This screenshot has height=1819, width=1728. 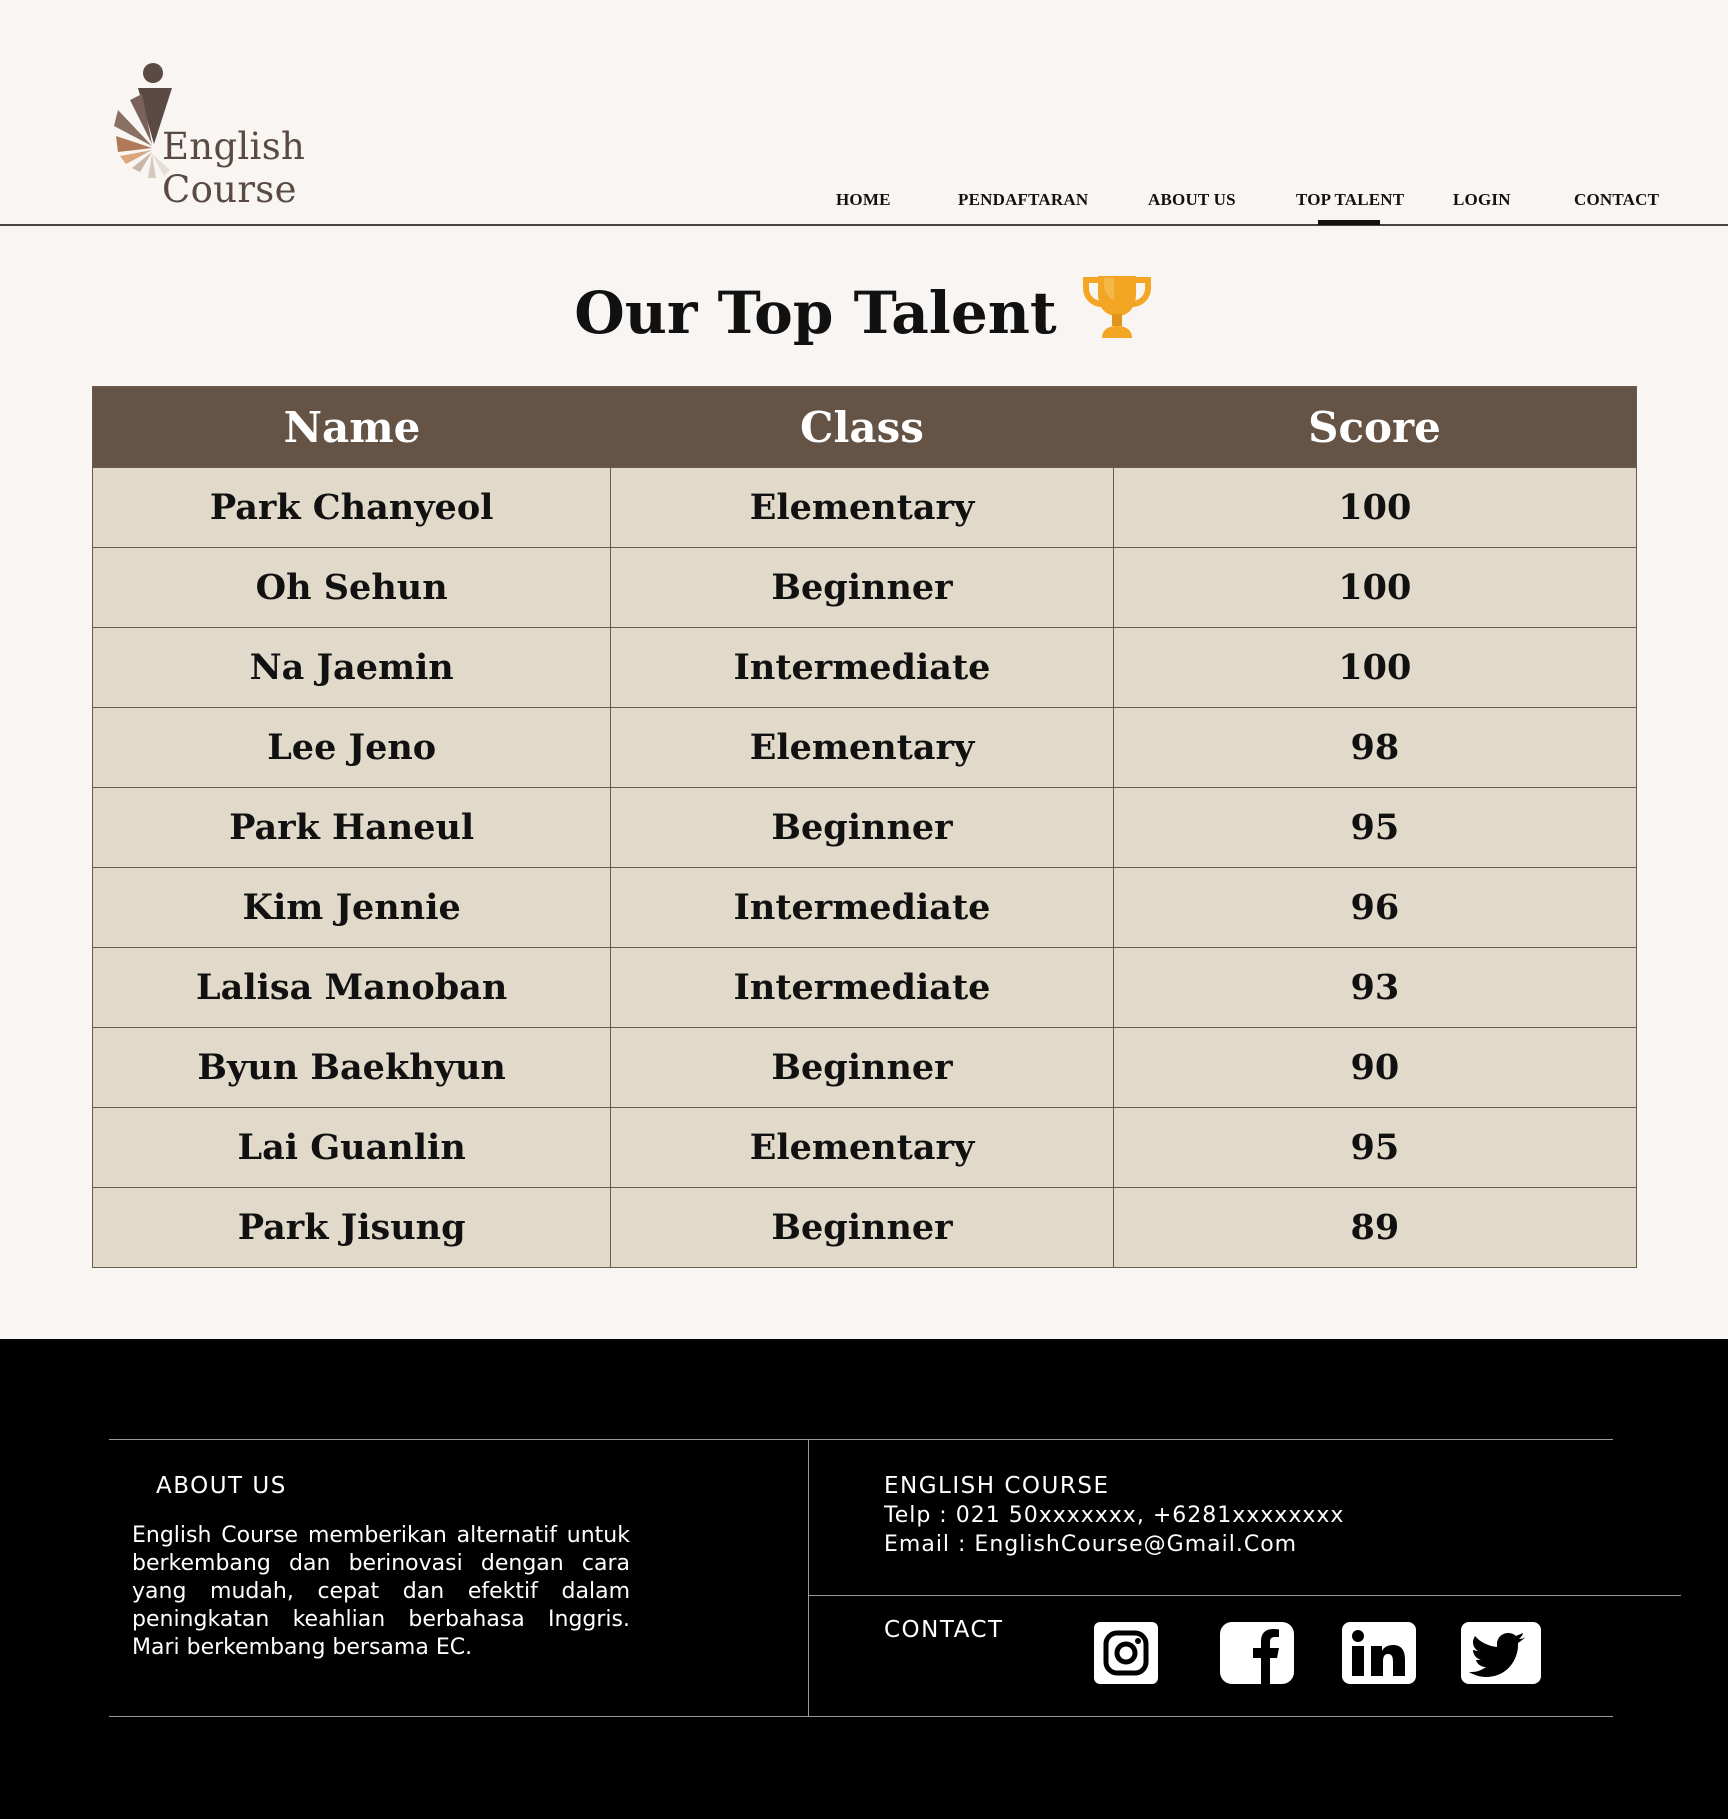 What do you see at coordinates (861, 1716) in the screenshot?
I see `footer-divider-bottom` at bounding box center [861, 1716].